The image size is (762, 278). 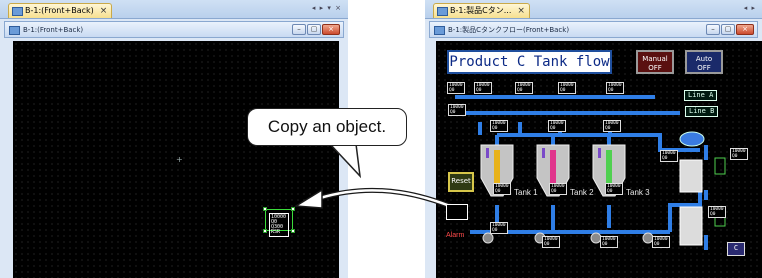 What do you see at coordinates (553, 218) in the screenshot?
I see `pipe-tank-outlets` at bounding box center [553, 218].